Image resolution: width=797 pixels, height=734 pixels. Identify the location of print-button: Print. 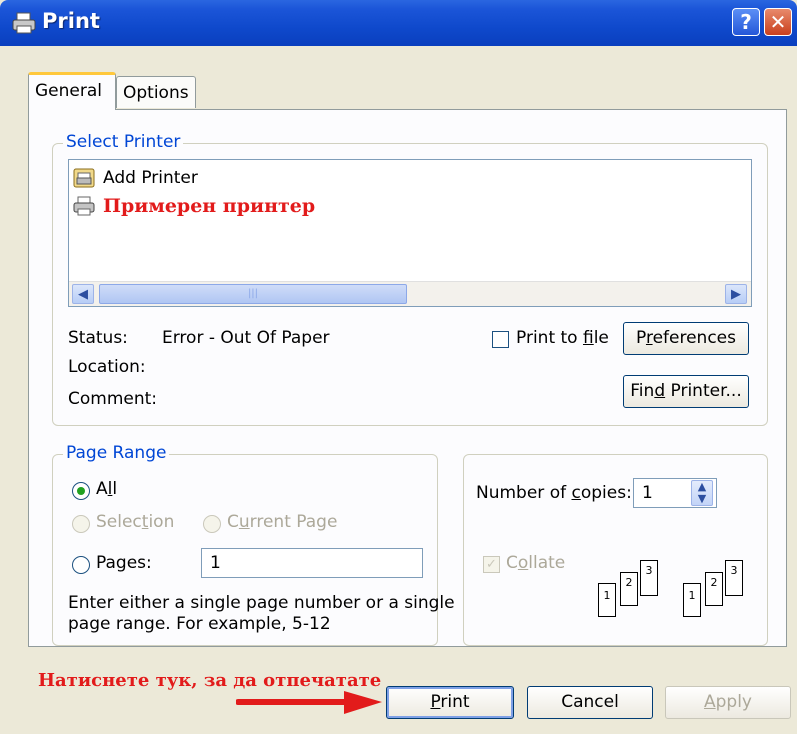
(450, 702).